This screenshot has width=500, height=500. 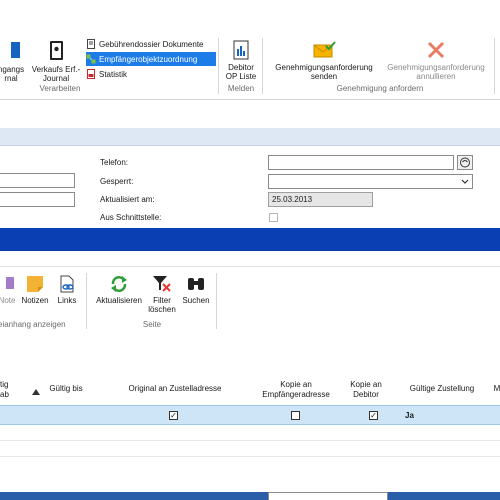 What do you see at coordinates (196, 300) in the screenshot?
I see `suchen-label: Suchen` at bounding box center [196, 300].